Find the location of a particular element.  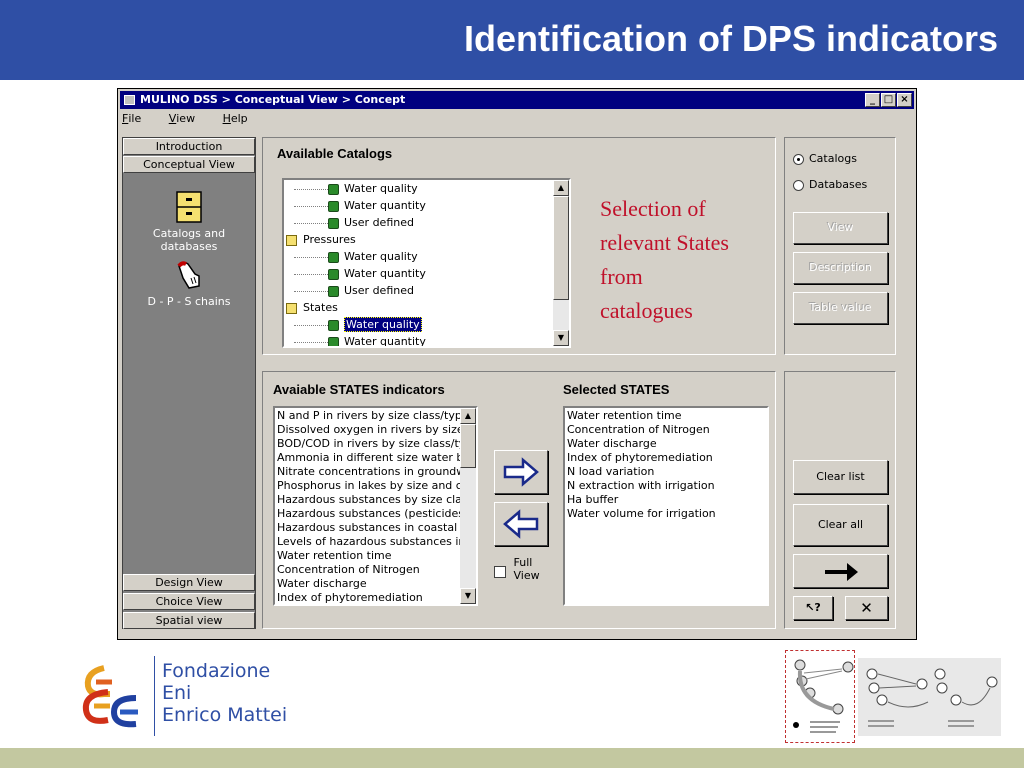

menu-view: View is located at coordinates (182, 118).